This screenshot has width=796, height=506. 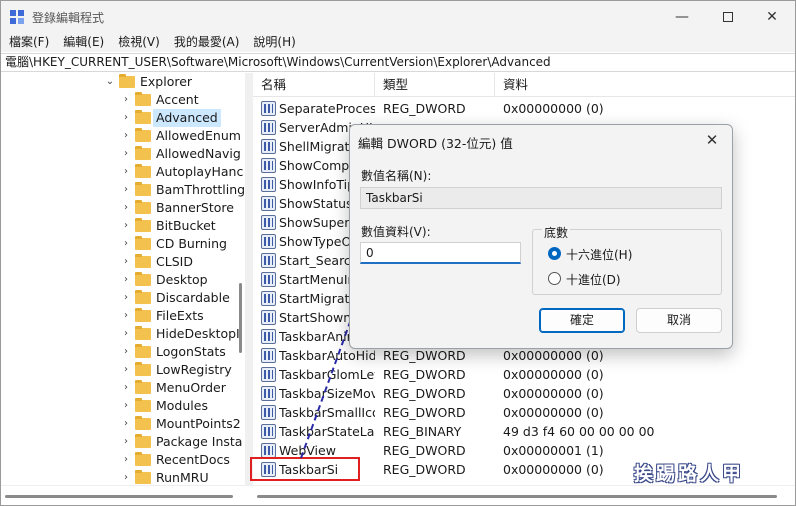 I want to click on tree-item: › RunMRU, so click(x=121, y=477).